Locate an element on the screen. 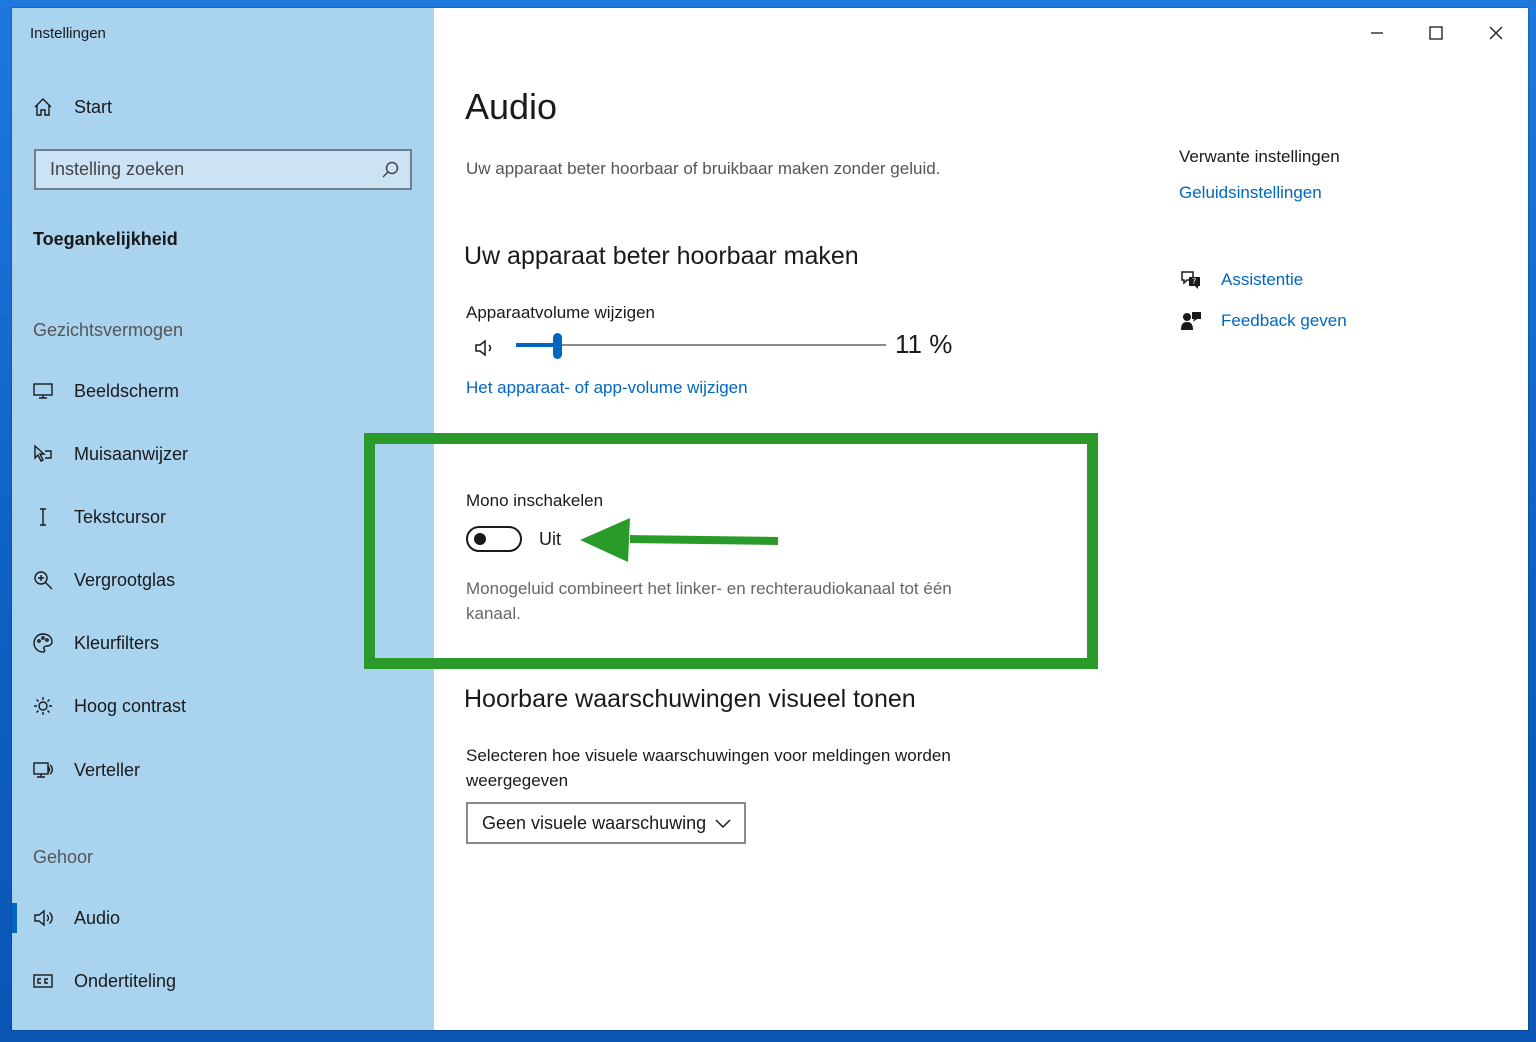  visual-alert-dropdown: Geen visuele waarschuwing is located at coordinates (606, 823).